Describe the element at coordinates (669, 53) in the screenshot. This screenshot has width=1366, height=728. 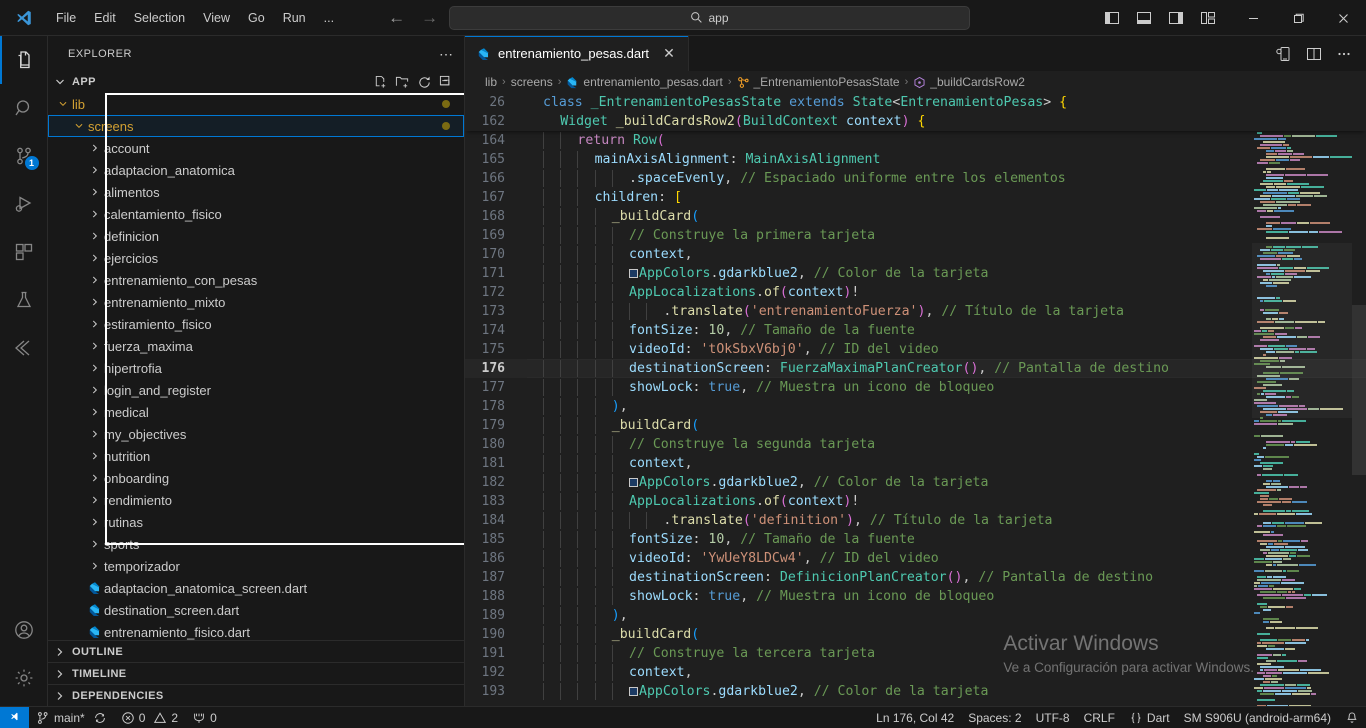
I see `close-icon: ✕` at that location.